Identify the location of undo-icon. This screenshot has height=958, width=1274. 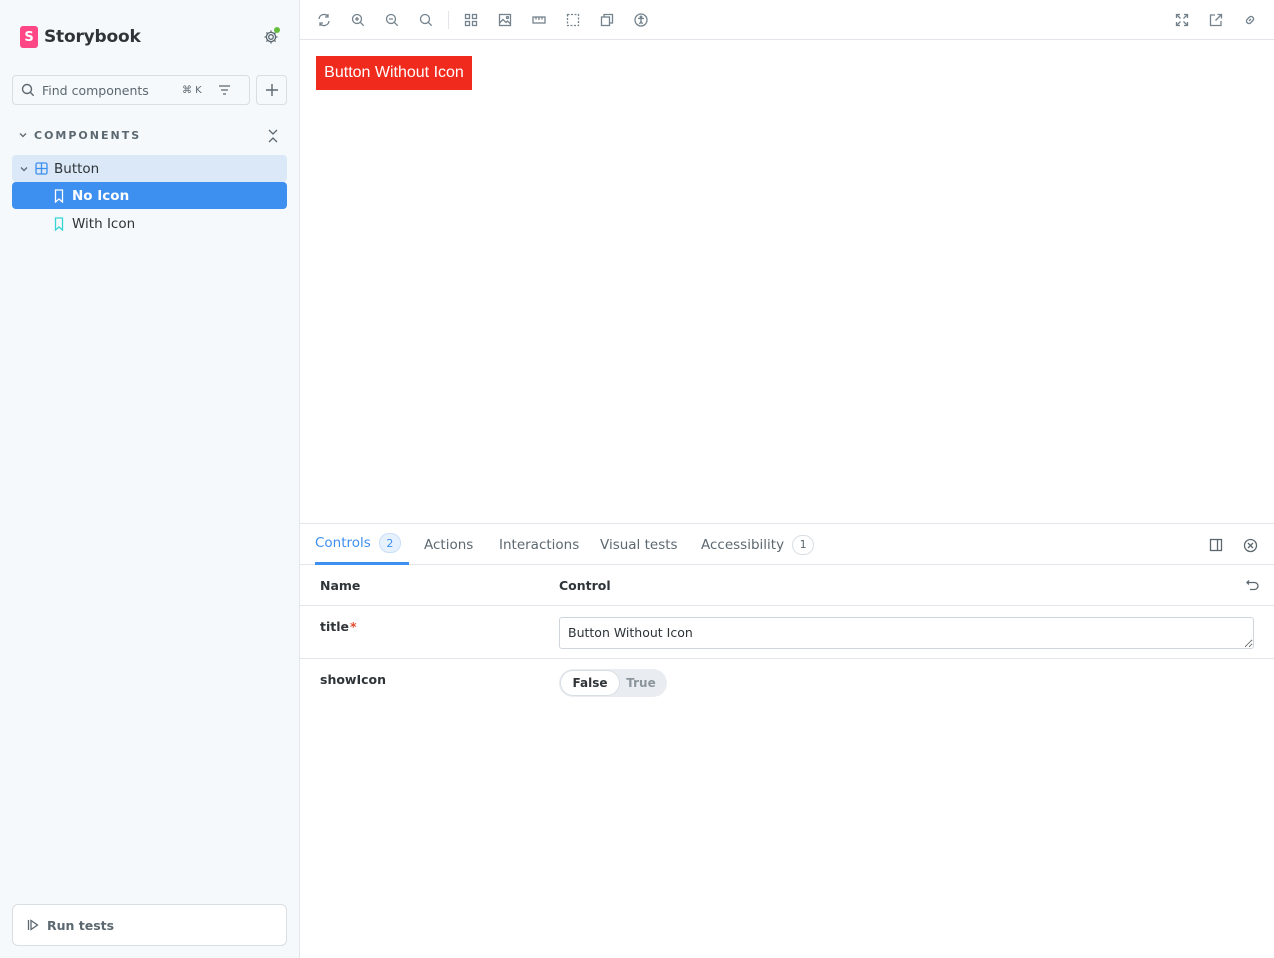
(1252, 585).